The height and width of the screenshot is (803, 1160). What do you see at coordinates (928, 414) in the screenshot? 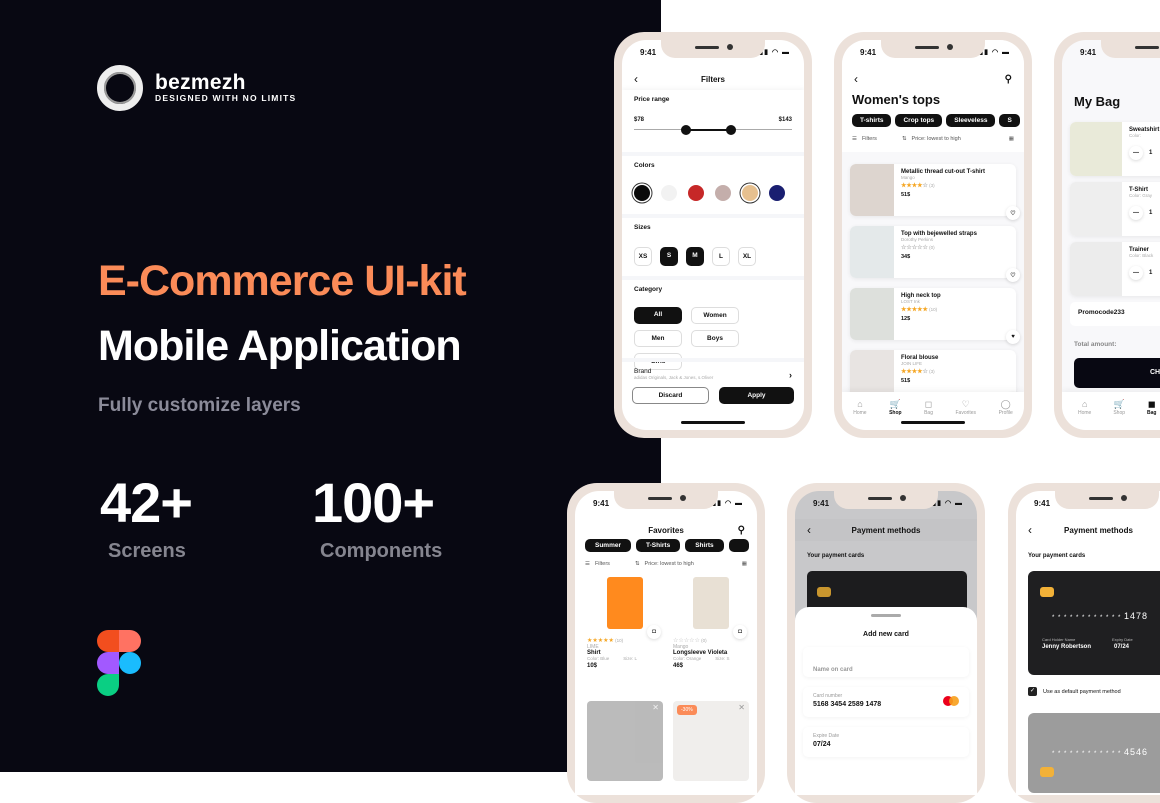
I see `tab-bag: ◻ Bag` at bounding box center [928, 414].